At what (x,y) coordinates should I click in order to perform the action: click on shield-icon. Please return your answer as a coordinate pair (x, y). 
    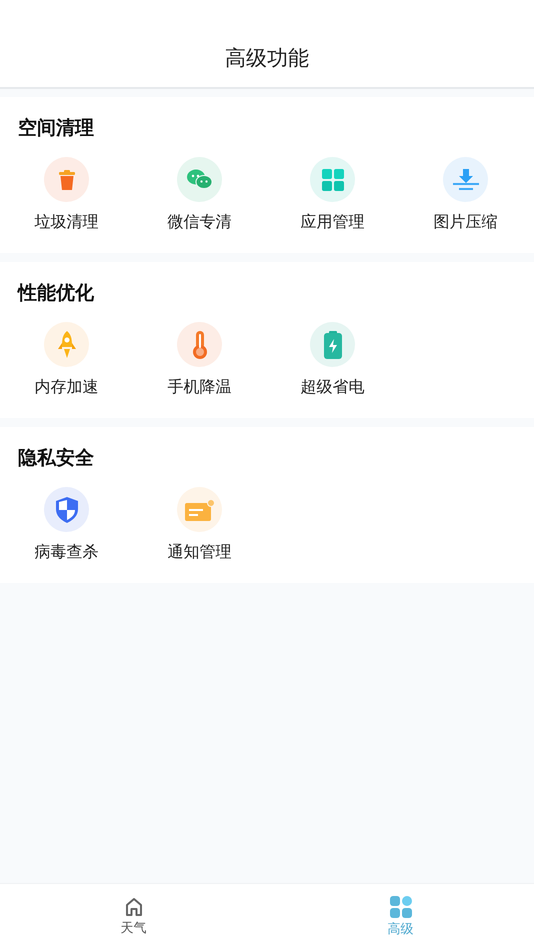
    Looking at the image, I should click on (67, 509).